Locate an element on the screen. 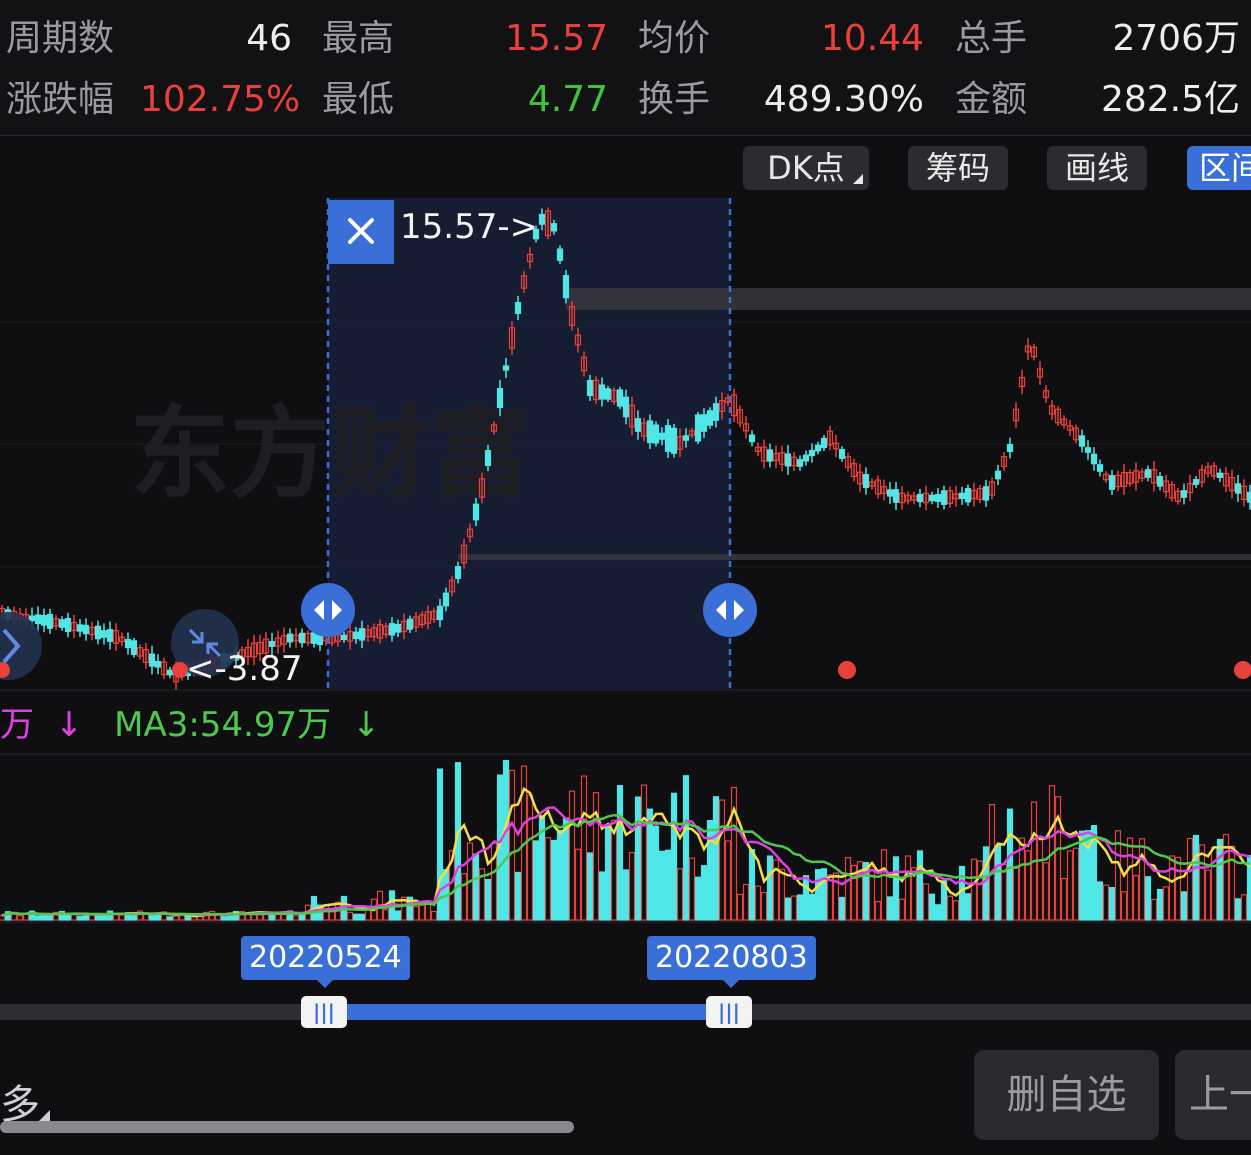 The image size is (1251, 1155). stat-label-total-volume: 总手 is located at coordinates (991, 38).